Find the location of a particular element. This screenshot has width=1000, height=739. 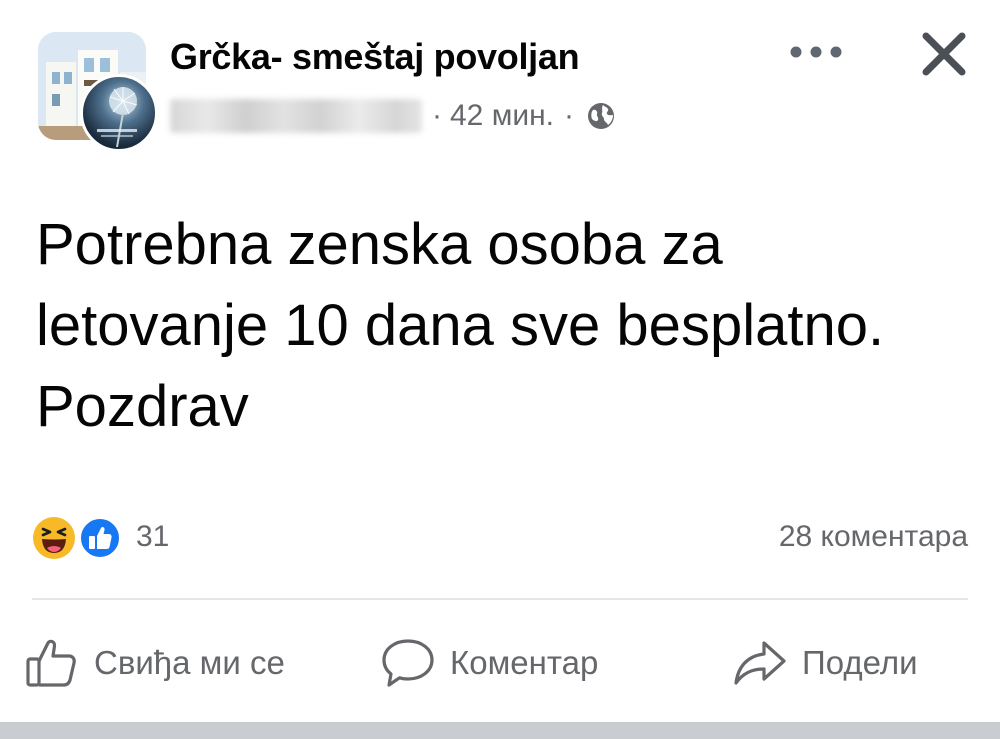

comment-label: Коментар is located at coordinates (524, 662).